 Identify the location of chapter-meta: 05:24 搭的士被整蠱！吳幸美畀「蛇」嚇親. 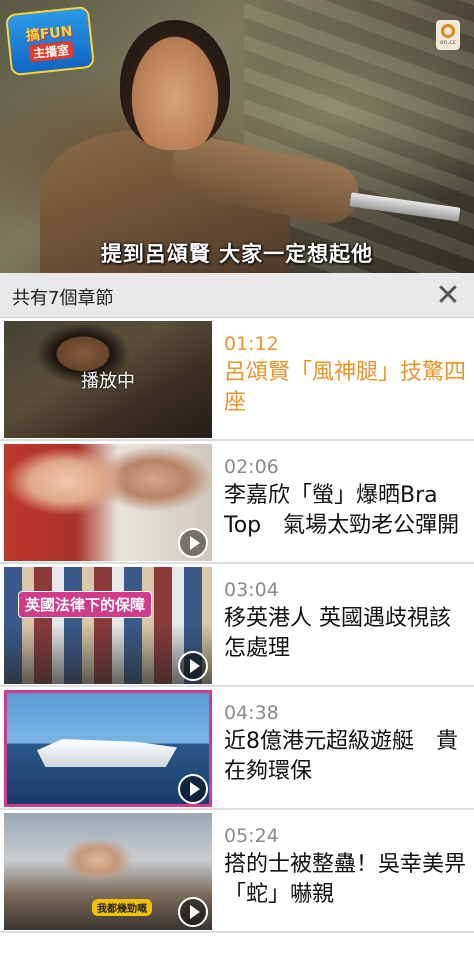
(345, 867).